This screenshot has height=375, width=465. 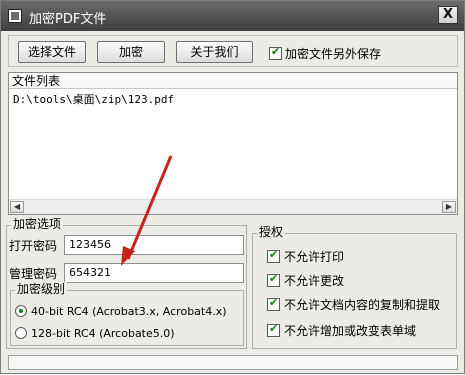 I want to click on permission-item: 不允许增加或改变表单域, so click(x=341, y=330).